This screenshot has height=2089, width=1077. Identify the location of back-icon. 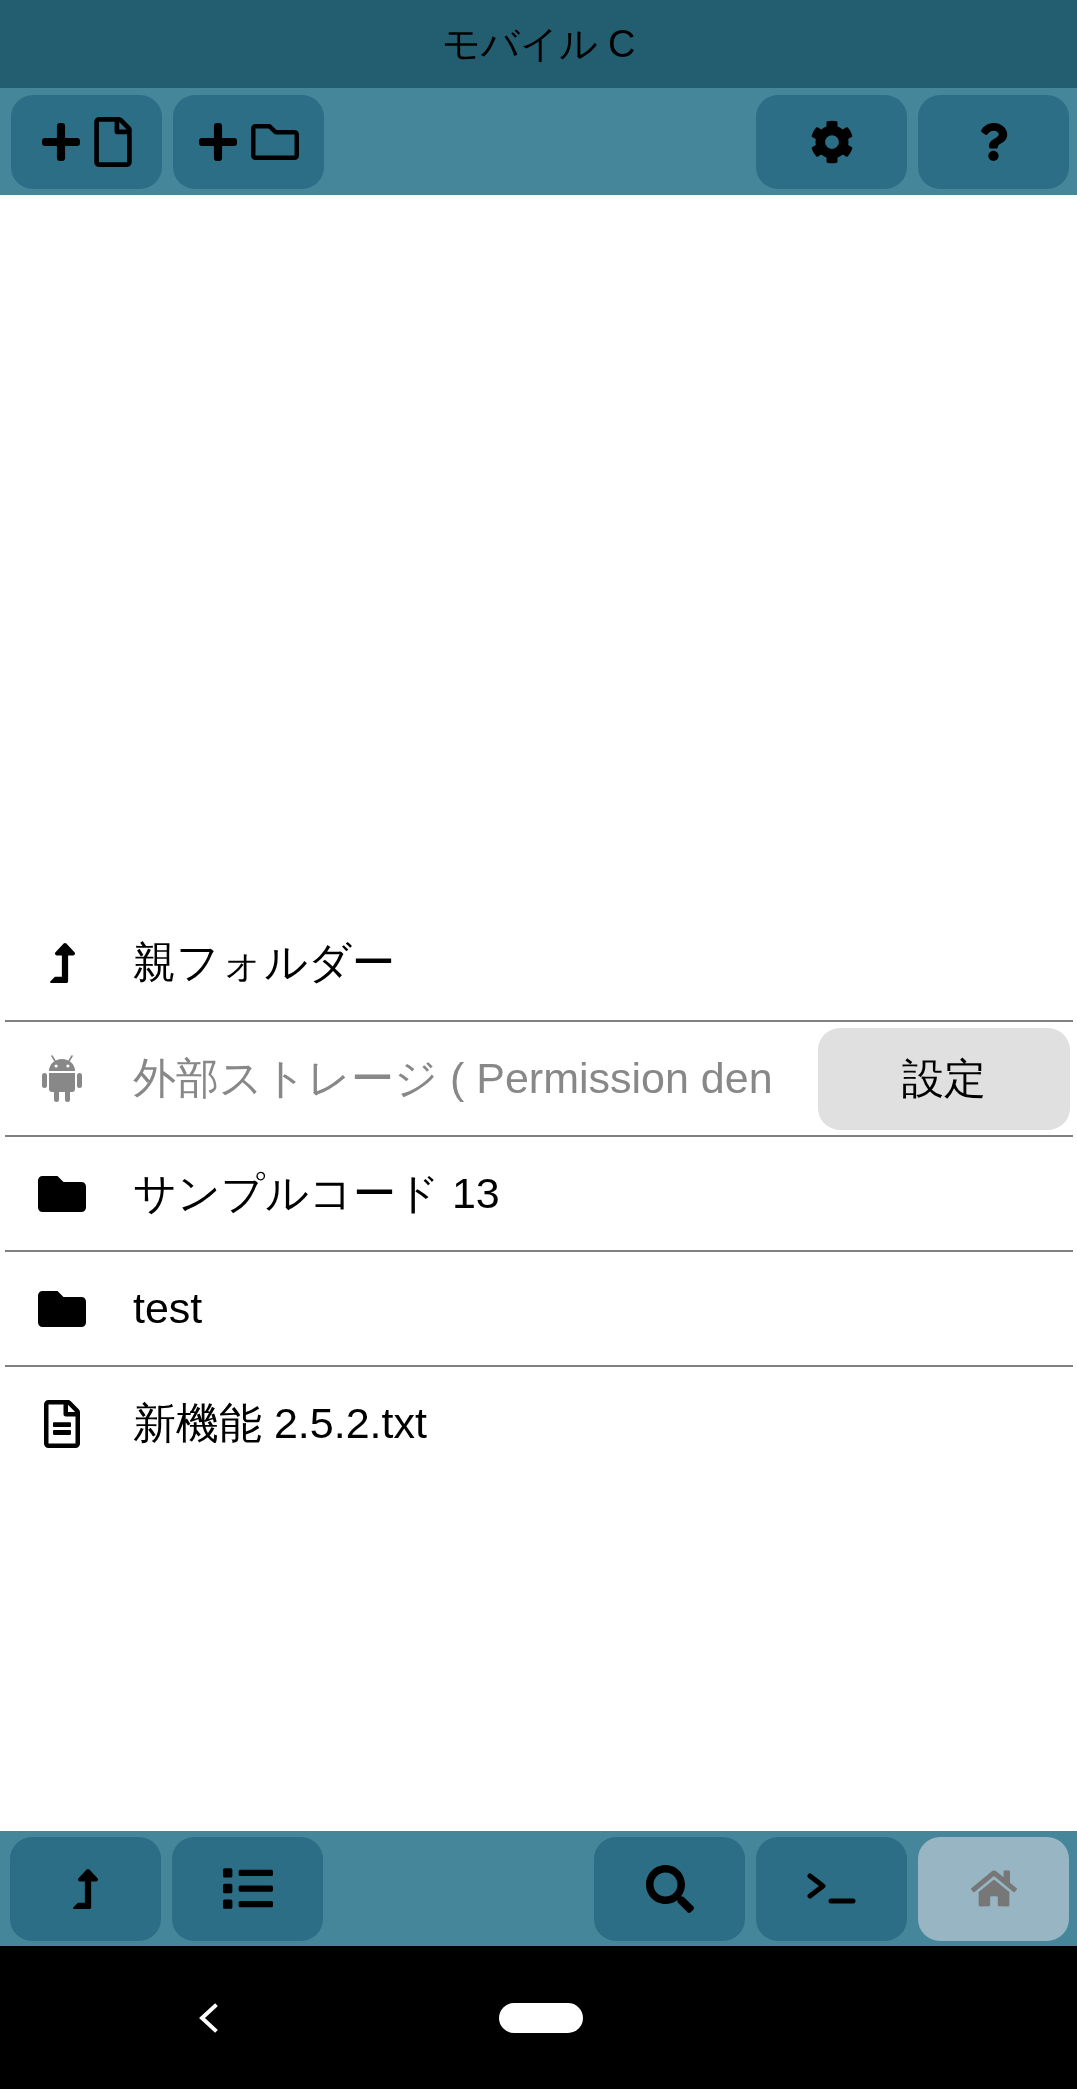
(208, 2017).